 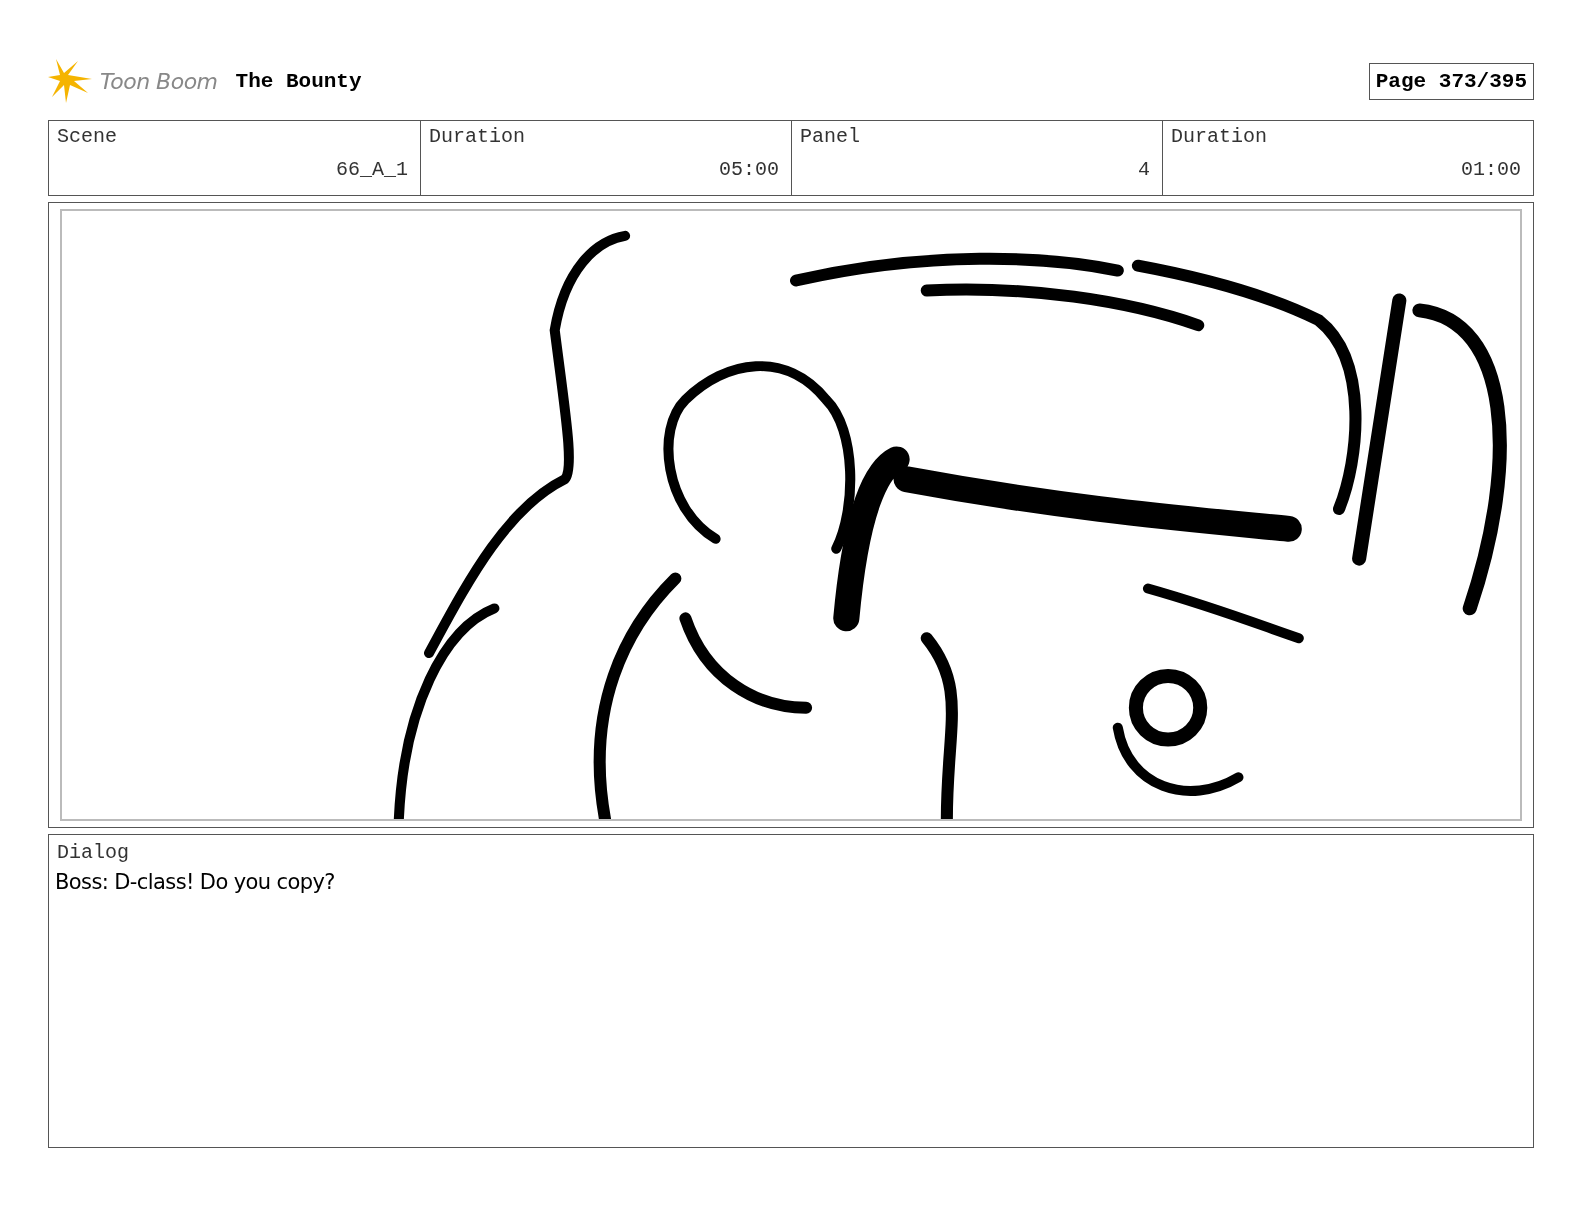 What do you see at coordinates (93, 852) in the screenshot?
I see `dialog-label: Dialog` at bounding box center [93, 852].